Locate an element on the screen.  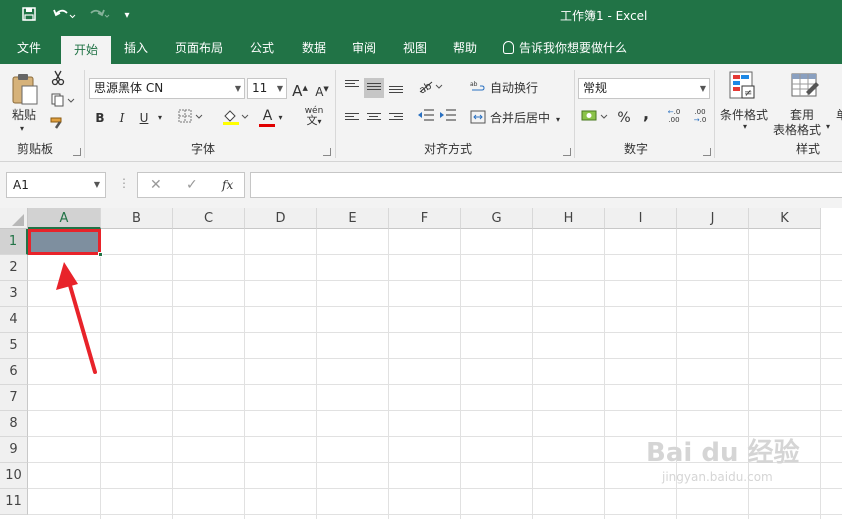
accounting-format-icon is located at coordinates (596, 118).